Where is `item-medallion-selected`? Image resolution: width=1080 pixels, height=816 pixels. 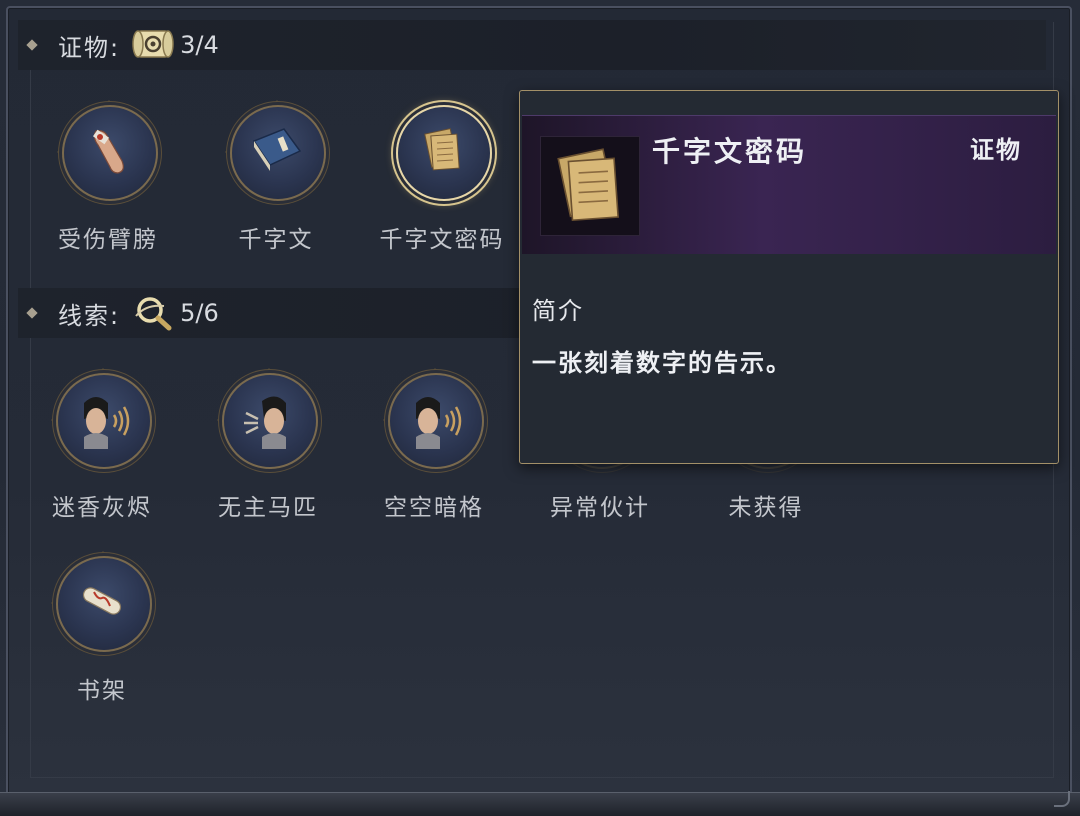
item-medallion-selected is located at coordinates (442, 151).